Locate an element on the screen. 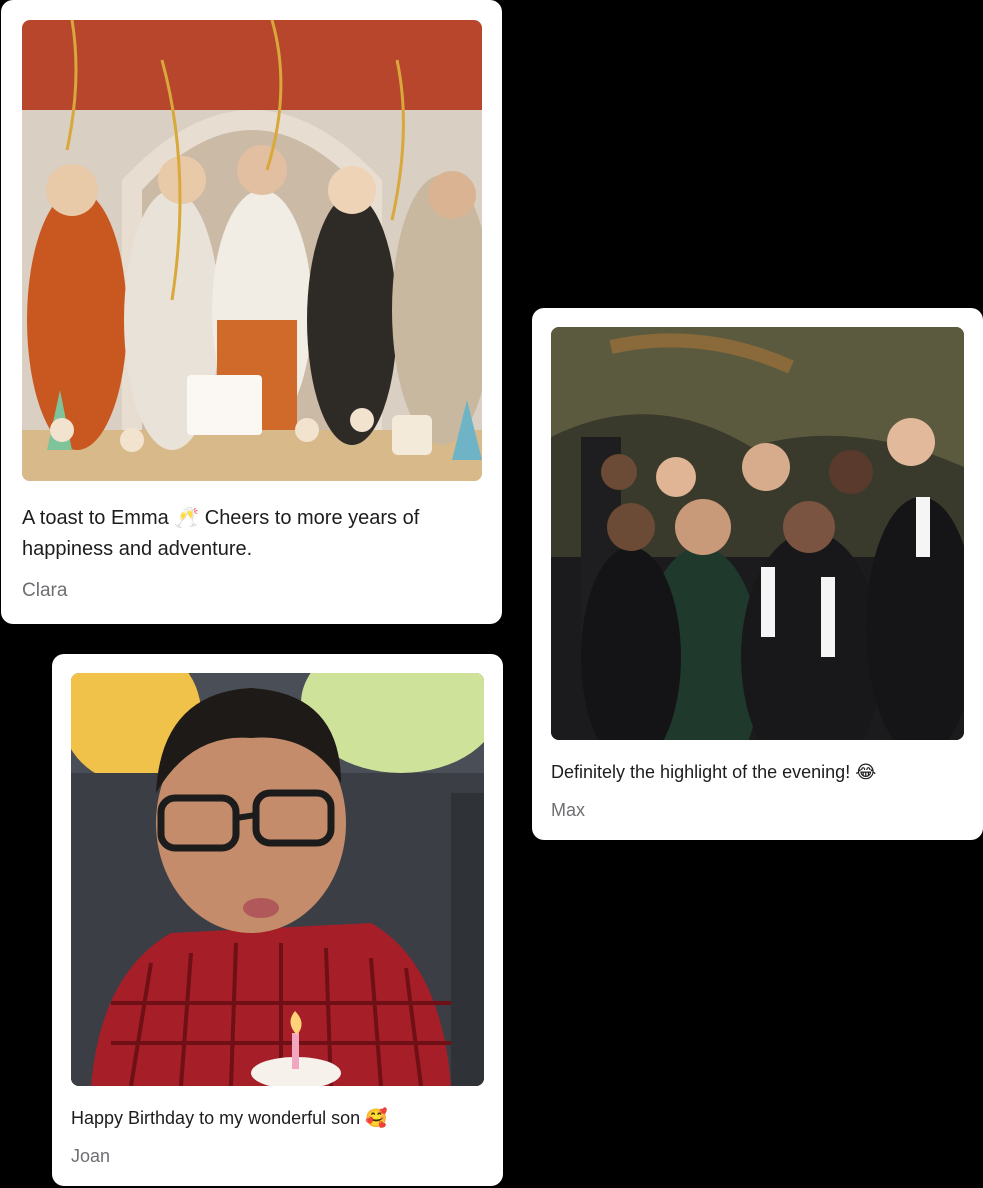 The height and width of the screenshot is (1188, 983). post-photo-birthday-candle is located at coordinates (277, 879).